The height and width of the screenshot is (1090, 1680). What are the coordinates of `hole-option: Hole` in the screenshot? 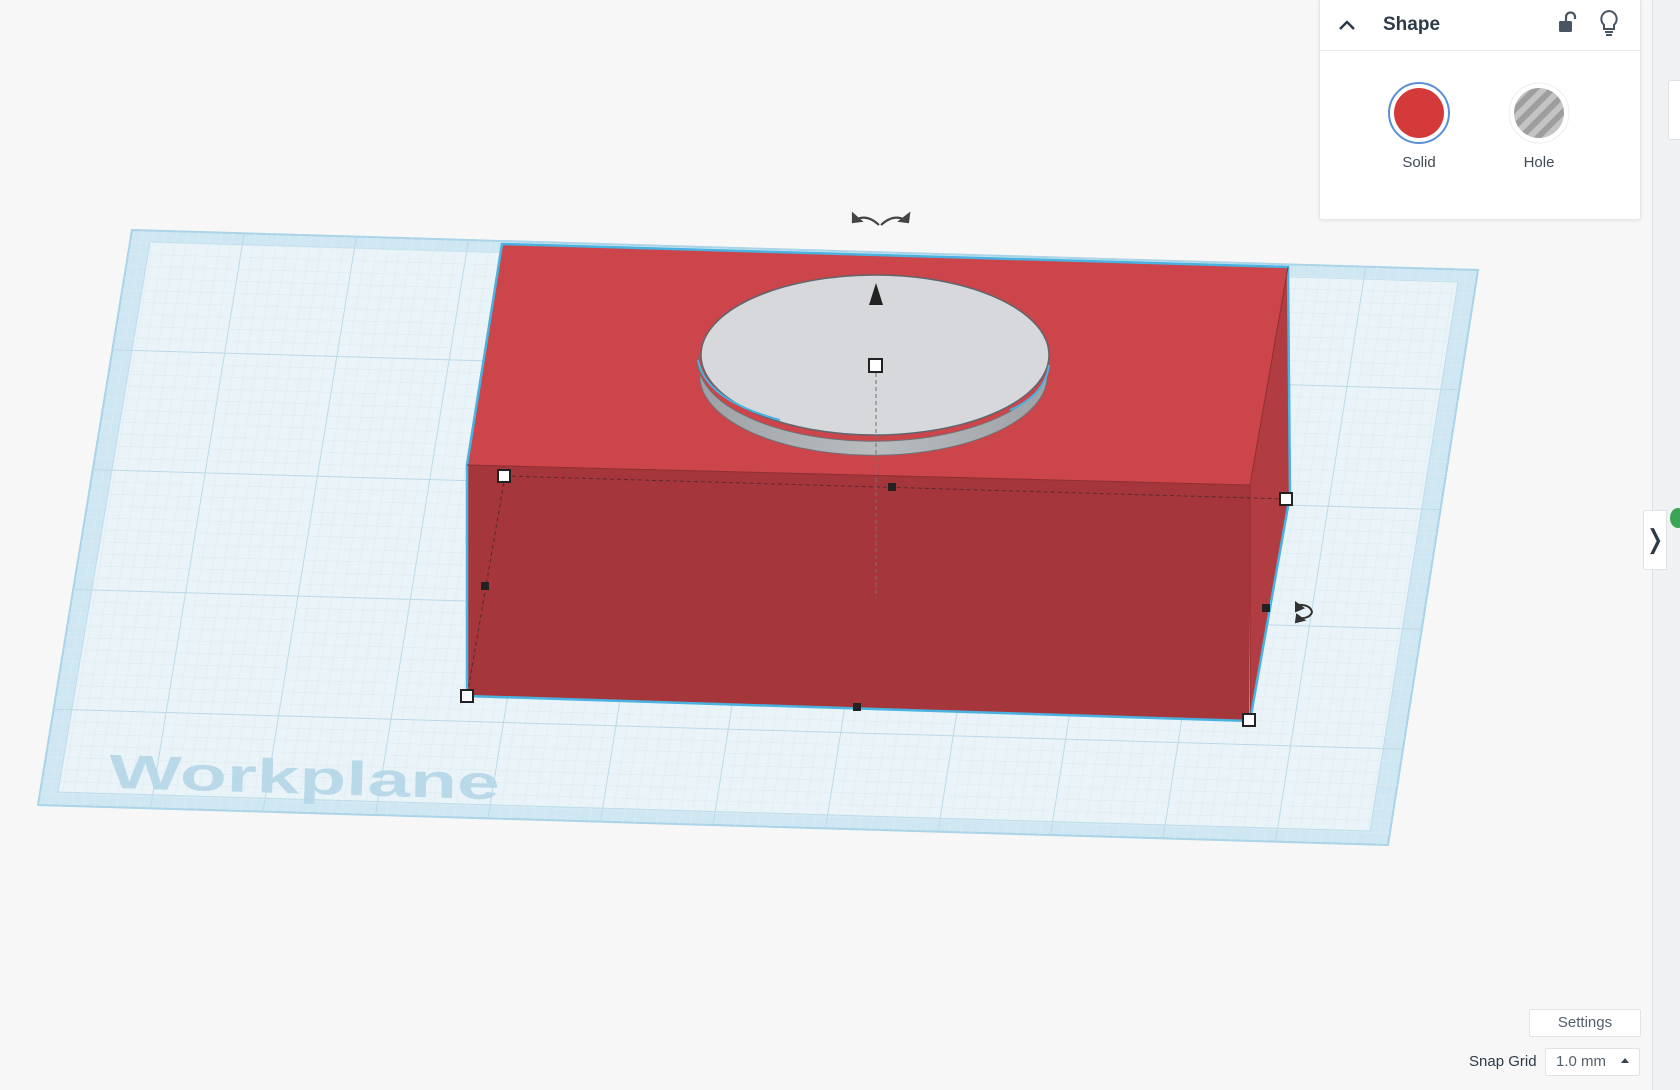 It's located at (1539, 130).